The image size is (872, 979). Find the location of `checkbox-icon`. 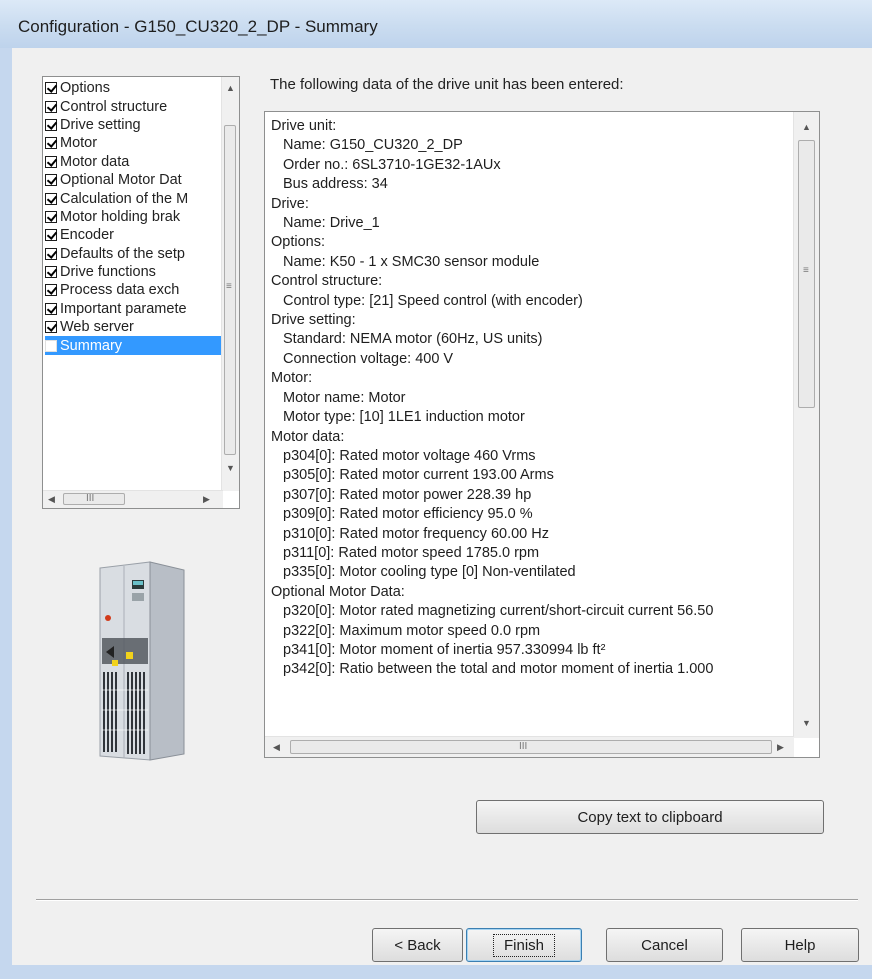

checkbox-icon is located at coordinates (51, 345).